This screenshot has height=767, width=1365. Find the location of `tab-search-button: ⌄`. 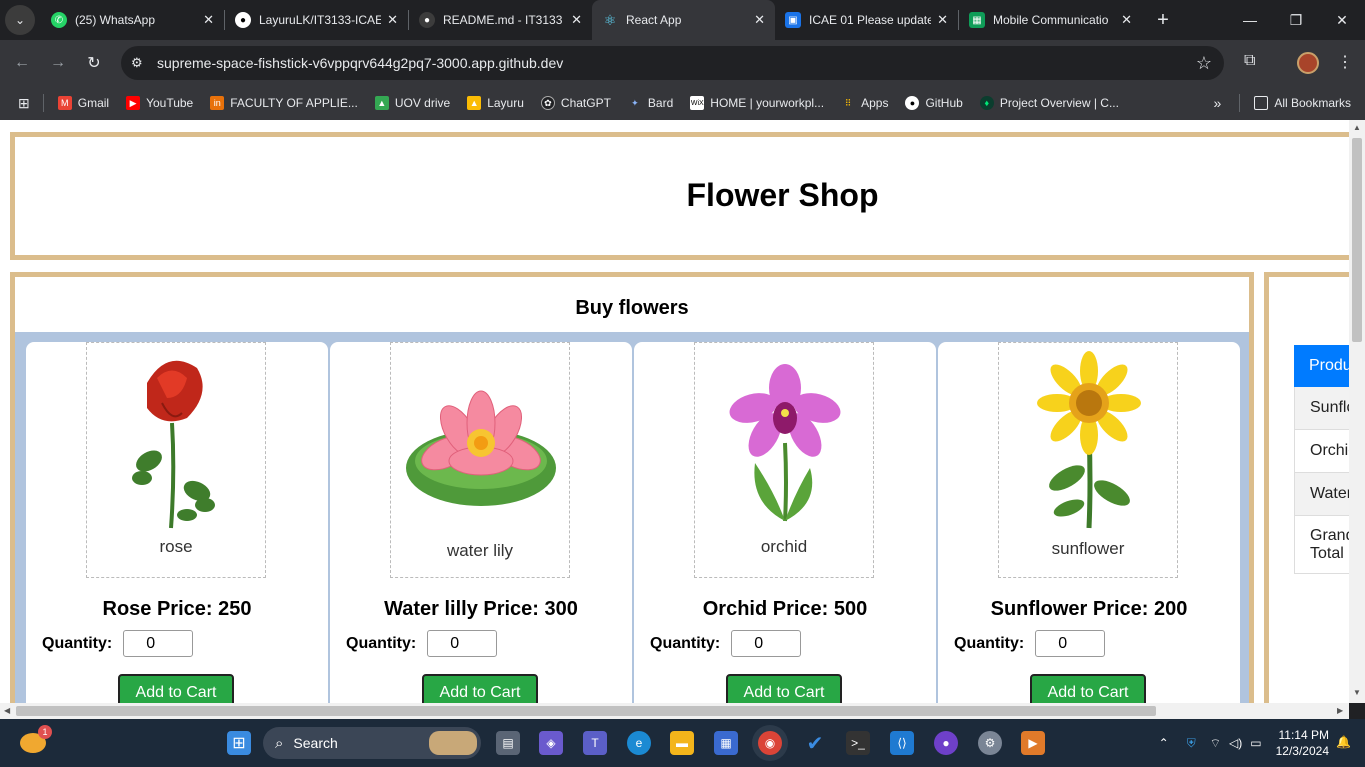

tab-search-button: ⌄ is located at coordinates (20, 20).